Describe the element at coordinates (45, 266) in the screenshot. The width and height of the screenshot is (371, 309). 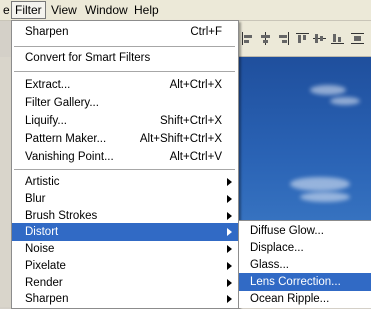
I see `menu-item-label: Pixelate` at that location.